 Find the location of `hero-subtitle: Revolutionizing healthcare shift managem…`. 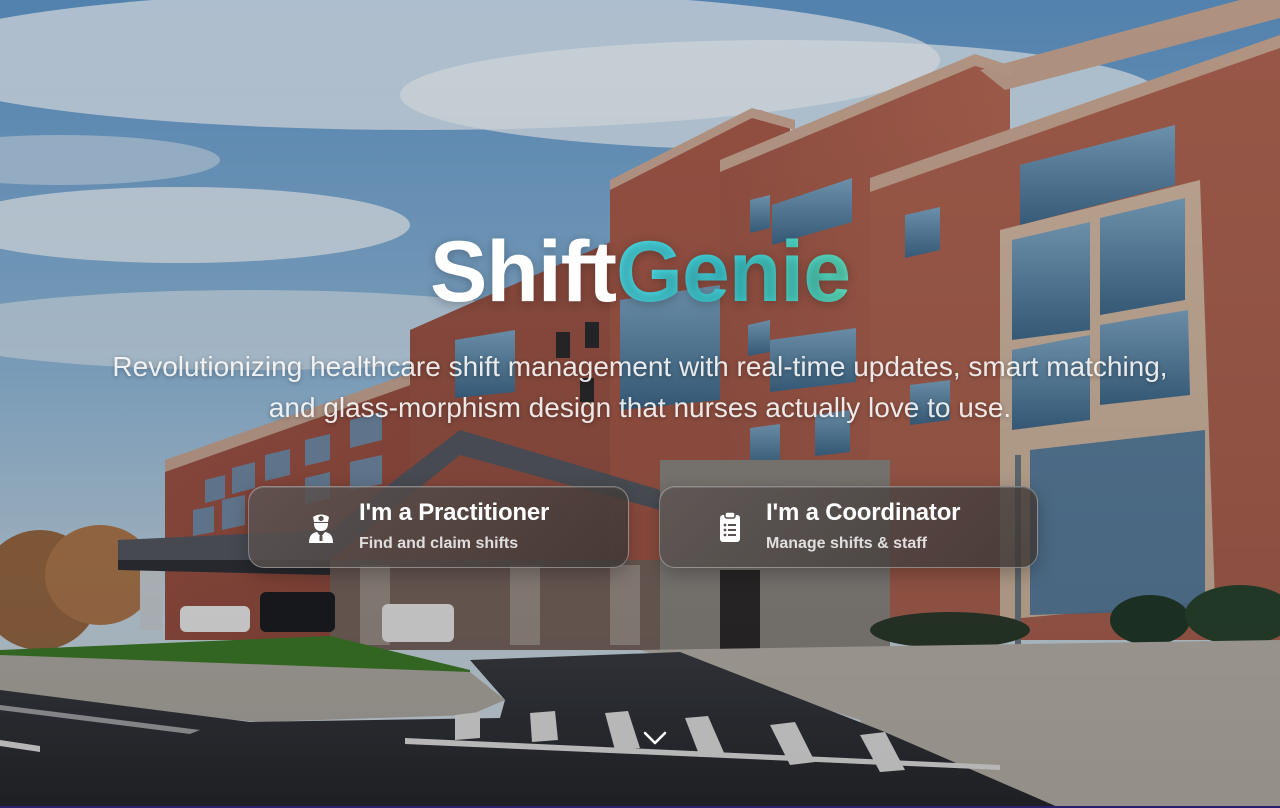

hero-subtitle: Revolutionizing healthcare shift managem… is located at coordinates (640, 387).